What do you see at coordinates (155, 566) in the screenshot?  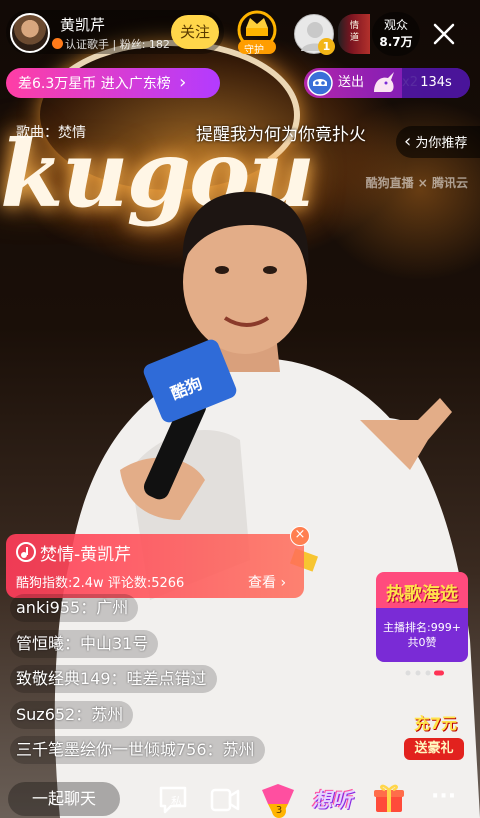 I see `song-info-card: 焚情-黄凯芹 酷狗指数:2.4w 评论数:5266 查看 ›` at bounding box center [155, 566].